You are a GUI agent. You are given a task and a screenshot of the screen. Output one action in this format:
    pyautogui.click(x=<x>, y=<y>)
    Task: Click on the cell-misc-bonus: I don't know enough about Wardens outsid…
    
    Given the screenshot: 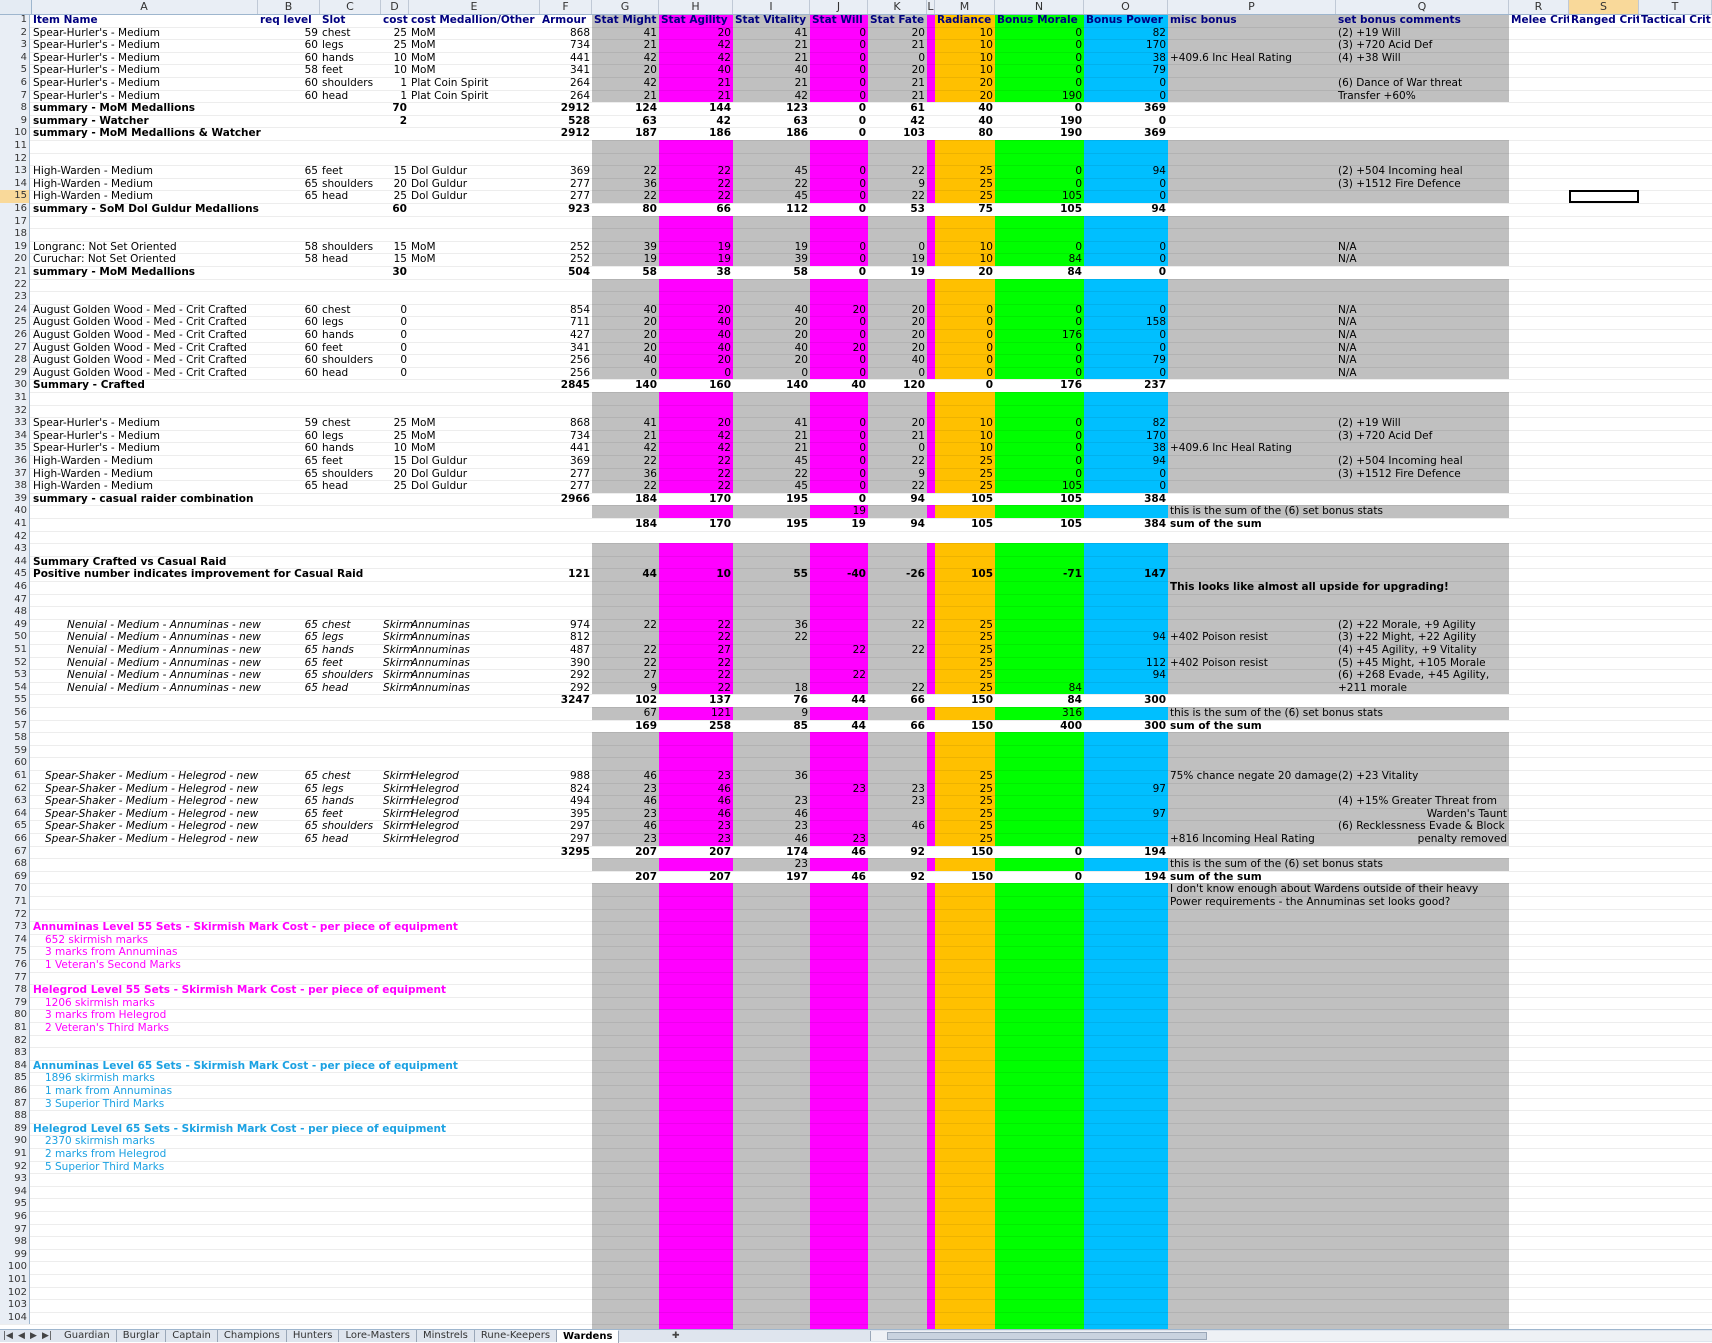 What is the action you would take?
    pyautogui.click(x=1324, y=889)
    